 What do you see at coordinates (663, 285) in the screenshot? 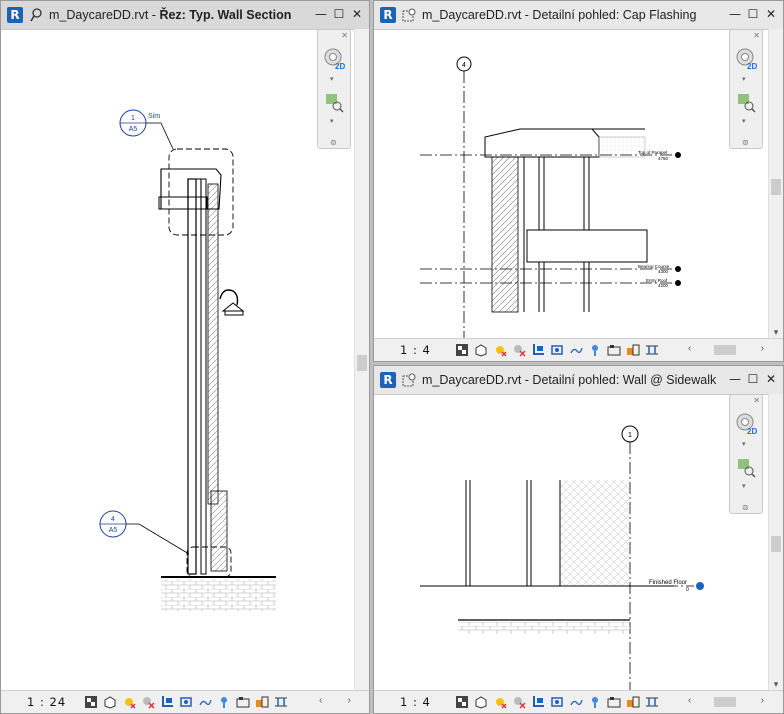
I see `level-elev-entry-roof: 4200` at bounding box center [663, 285].